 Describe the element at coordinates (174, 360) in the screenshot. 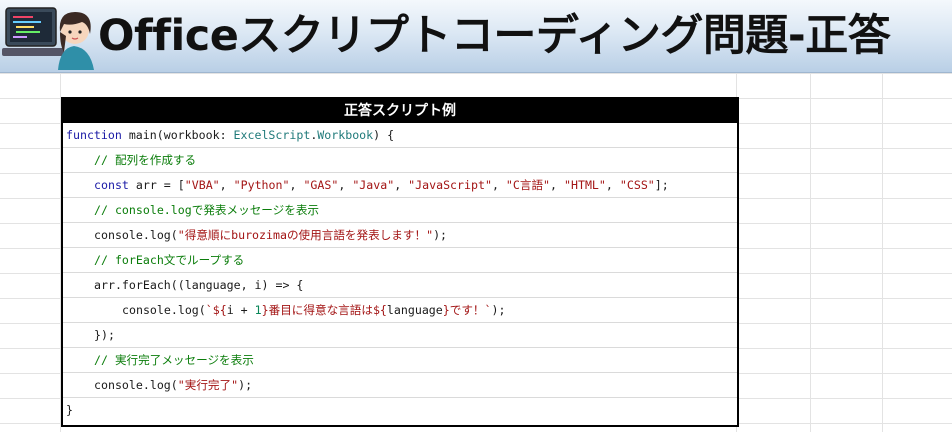

I see `code-token: // 実行完了メッセージを表示` at that location.